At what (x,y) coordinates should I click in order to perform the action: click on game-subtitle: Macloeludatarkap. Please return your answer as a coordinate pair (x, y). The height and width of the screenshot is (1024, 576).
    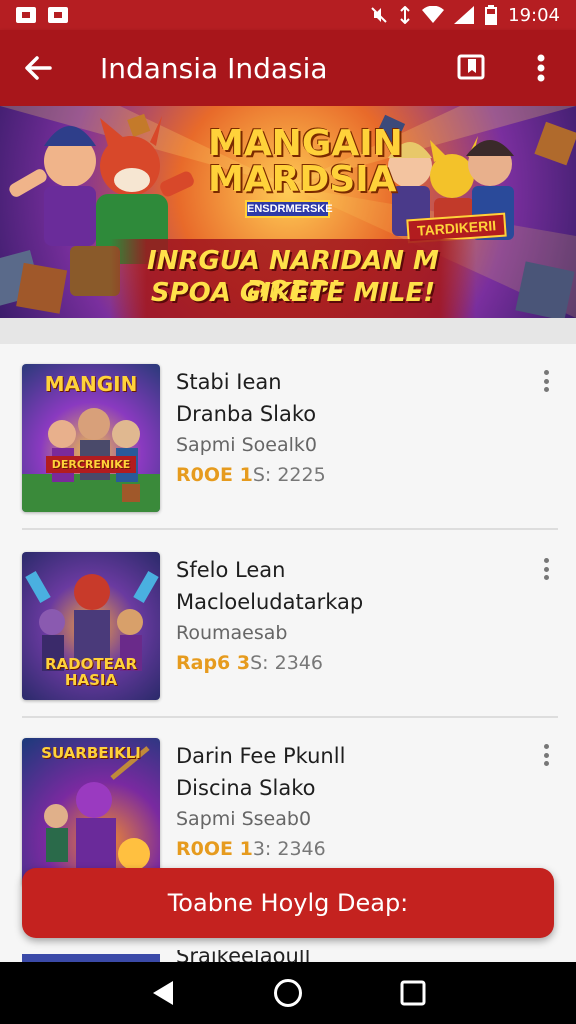
    Looking at the image, I should click on (270, 602).